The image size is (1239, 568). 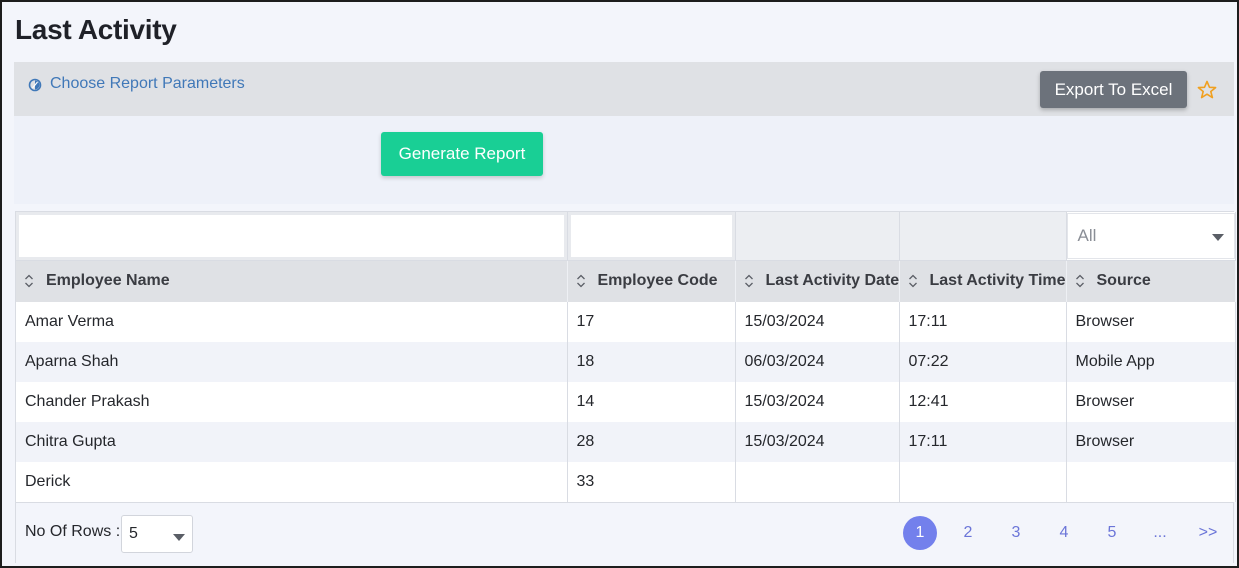 I want to click on employee-code-filter-input, so click(x=651, y=236).